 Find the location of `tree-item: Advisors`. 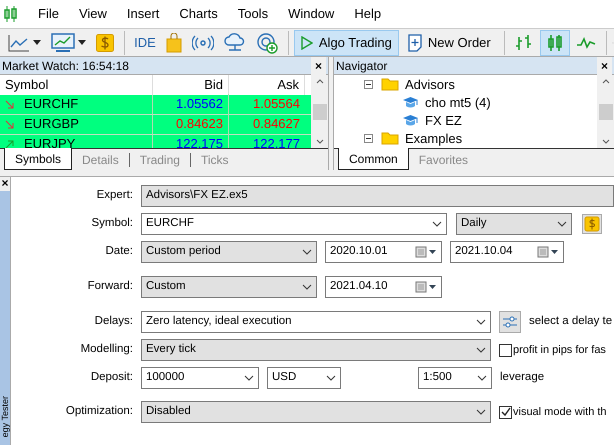

tree-item: Advisors is located at coordinates (430, 84).